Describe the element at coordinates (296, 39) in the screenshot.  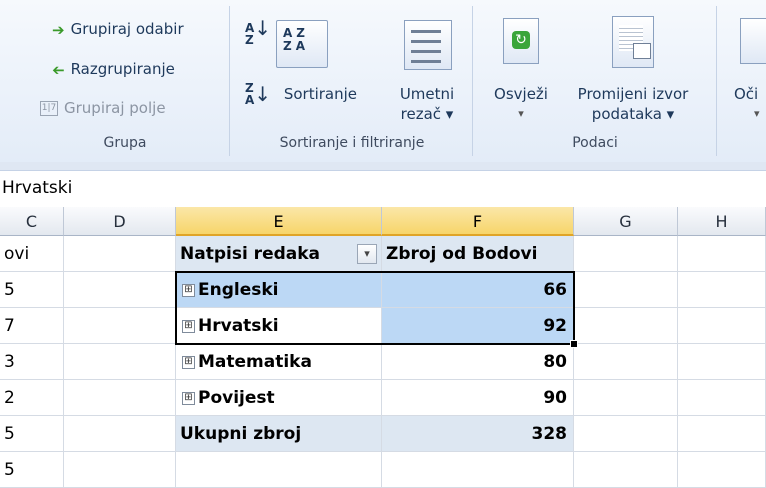
I see `sort-az-grid-icon: AZ ZA` at that location.